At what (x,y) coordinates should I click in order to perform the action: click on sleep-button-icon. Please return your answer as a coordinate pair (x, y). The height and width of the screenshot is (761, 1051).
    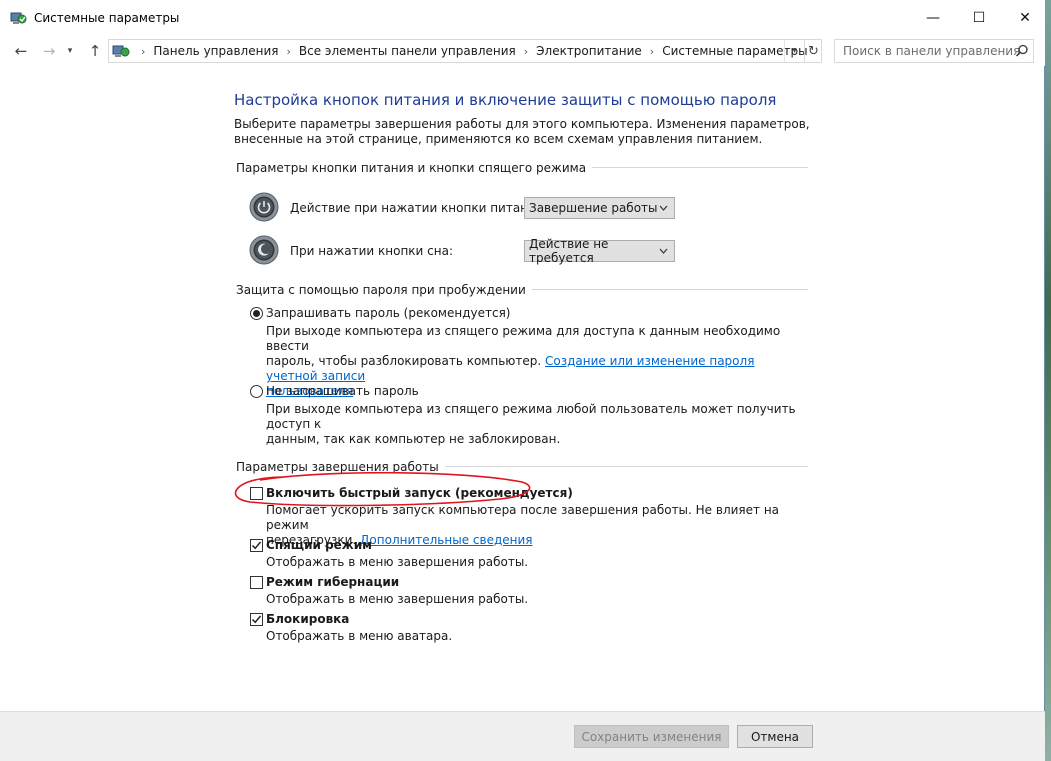
    Looking at the image, I should click on (264, 250).